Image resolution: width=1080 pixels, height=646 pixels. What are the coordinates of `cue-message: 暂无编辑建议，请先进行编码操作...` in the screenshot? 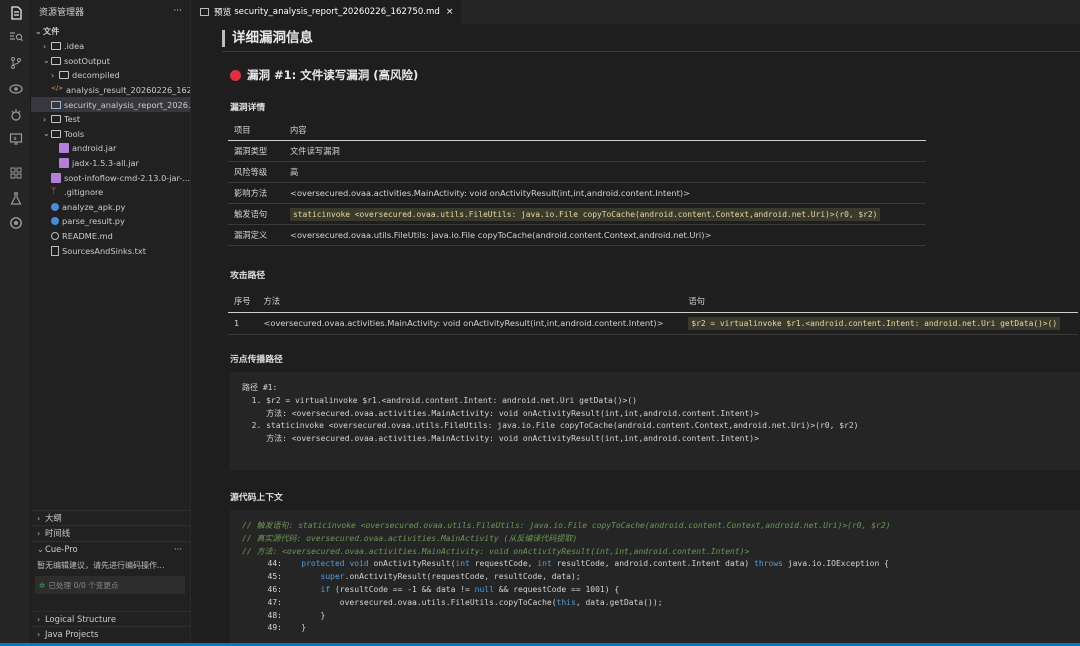 It's located at (101, 565).